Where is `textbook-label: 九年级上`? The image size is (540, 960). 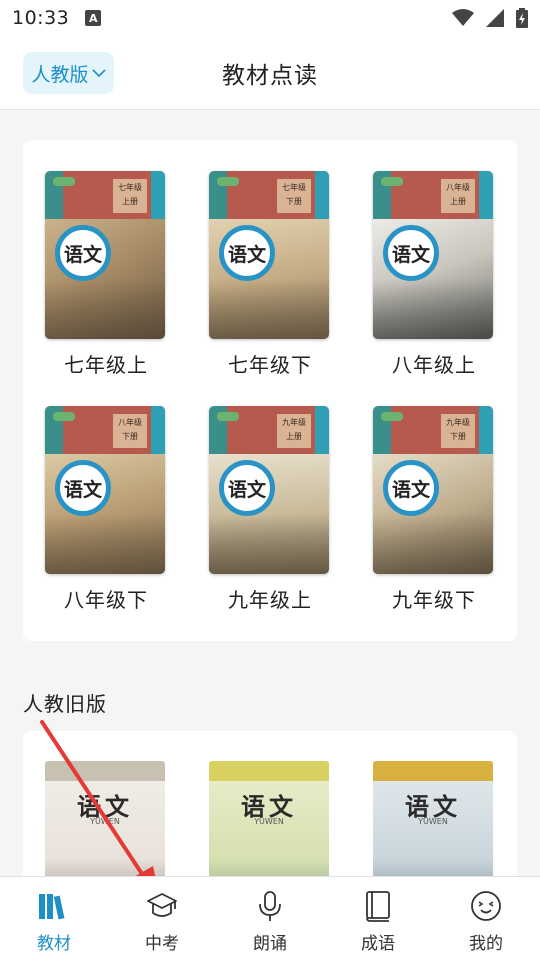
textbook-label: 九年级上 is located at coordinates (270, 600).